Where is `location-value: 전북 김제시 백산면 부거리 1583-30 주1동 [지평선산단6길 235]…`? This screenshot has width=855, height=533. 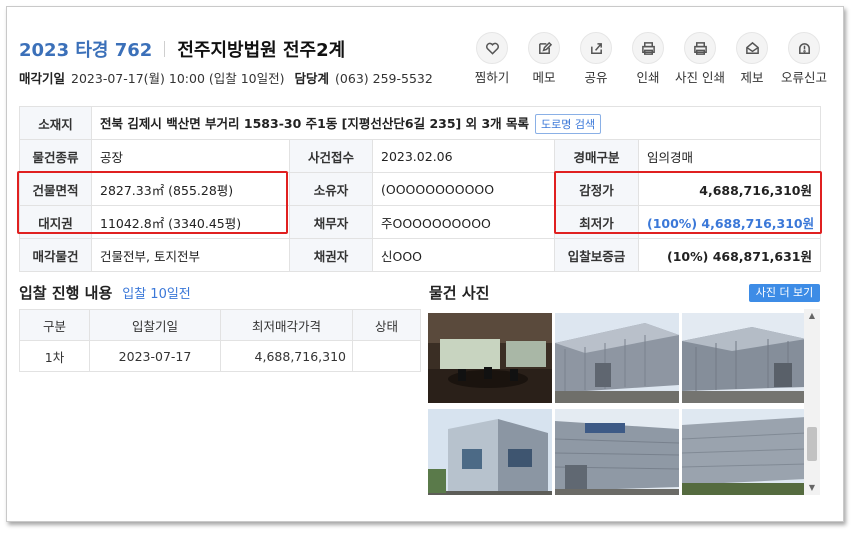 location-value: 전북 김제시 백산면 부거리 1583-30 주1동 [지평선산단6길 235]… is located at coordinates (315, 123).